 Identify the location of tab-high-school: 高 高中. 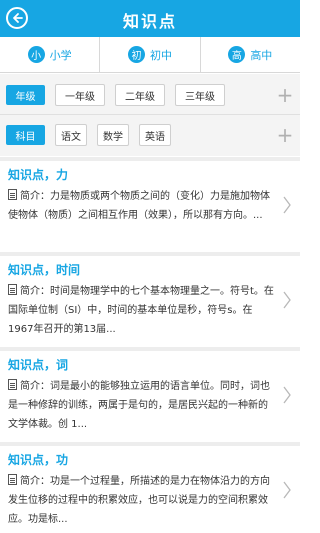
(250, 54).